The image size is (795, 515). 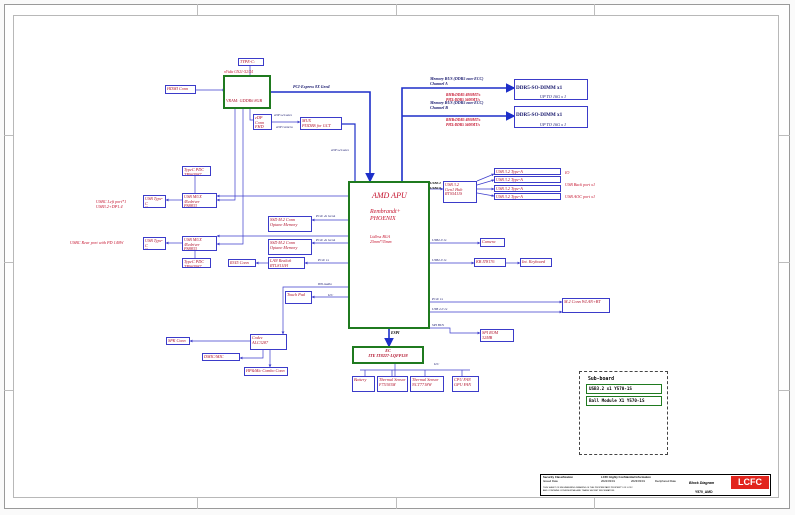 What do you see at coordinates (536, 262) in the screenshot?
I see `keyboard-box: Int. Keyboard` at bounding box center [536, 262].